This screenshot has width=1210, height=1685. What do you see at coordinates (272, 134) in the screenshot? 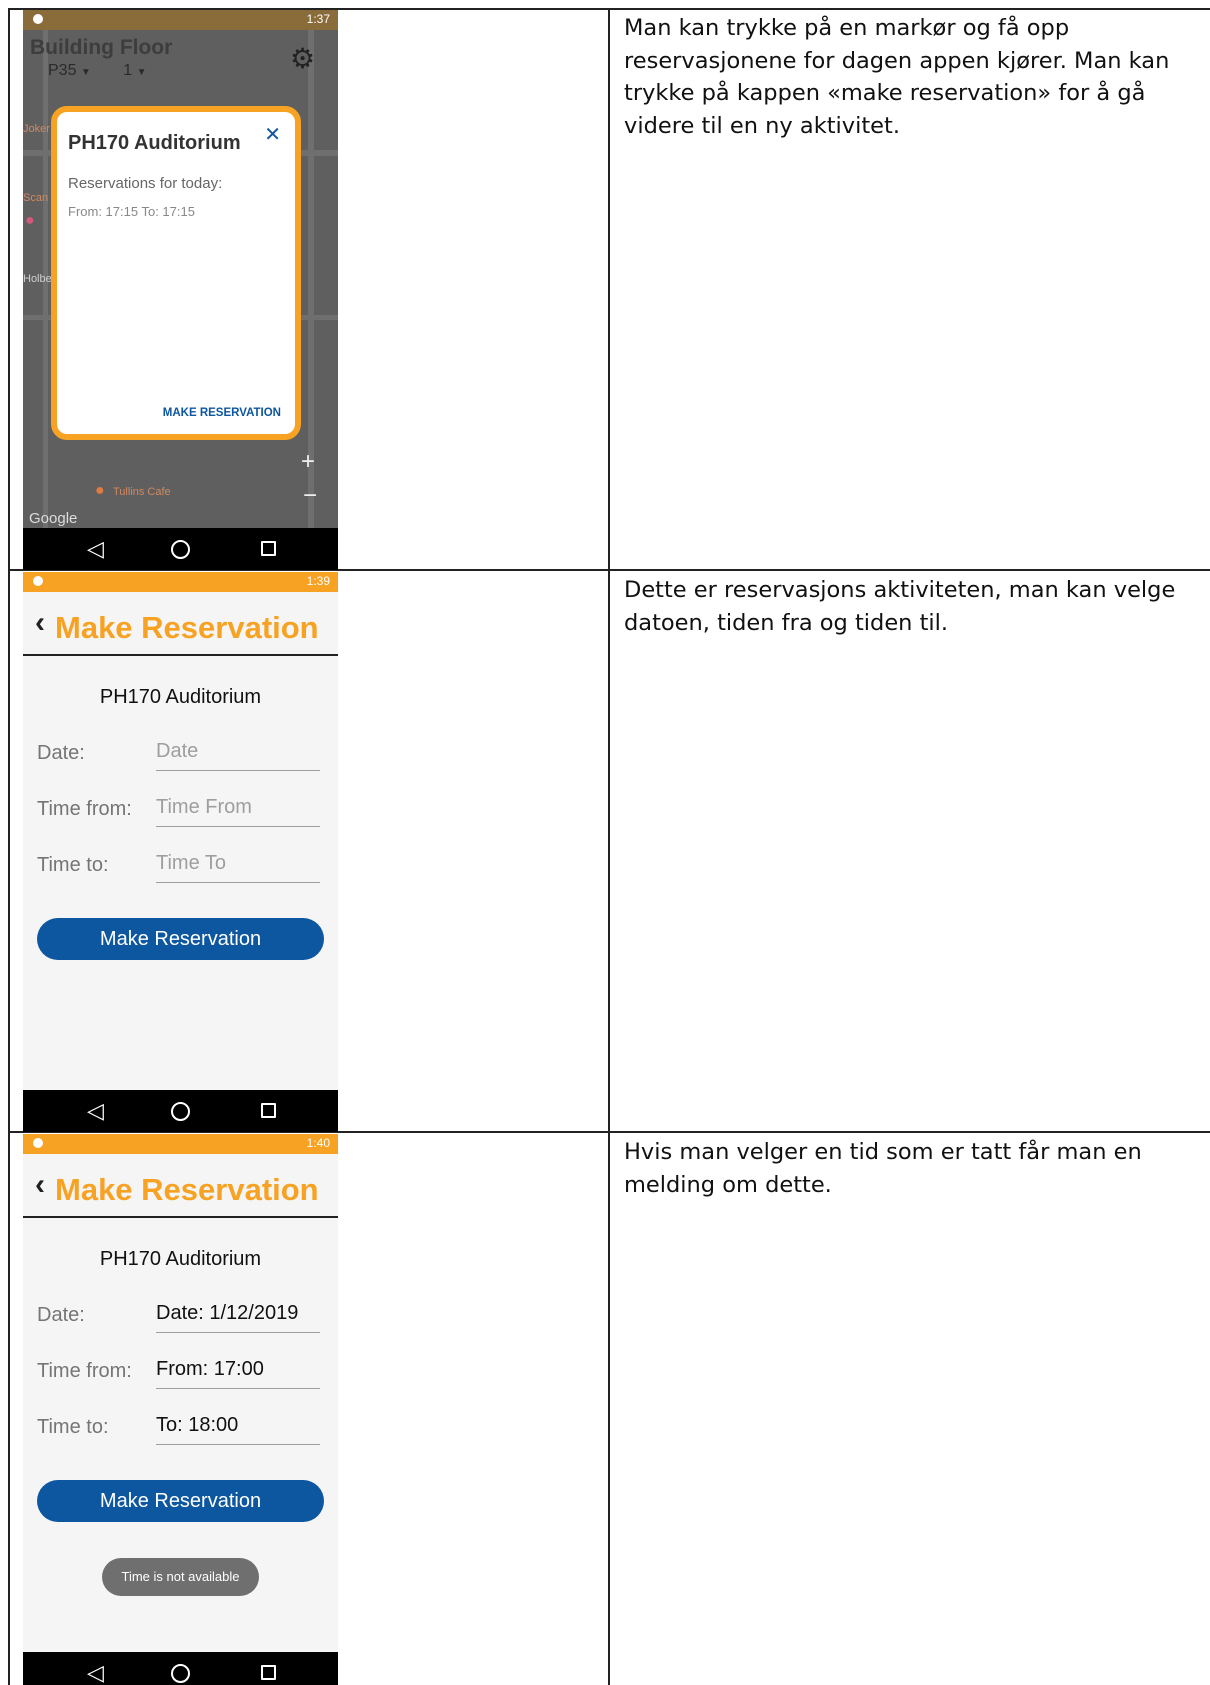
I see `close-icon: ✕` at bounding box center [272, 134].